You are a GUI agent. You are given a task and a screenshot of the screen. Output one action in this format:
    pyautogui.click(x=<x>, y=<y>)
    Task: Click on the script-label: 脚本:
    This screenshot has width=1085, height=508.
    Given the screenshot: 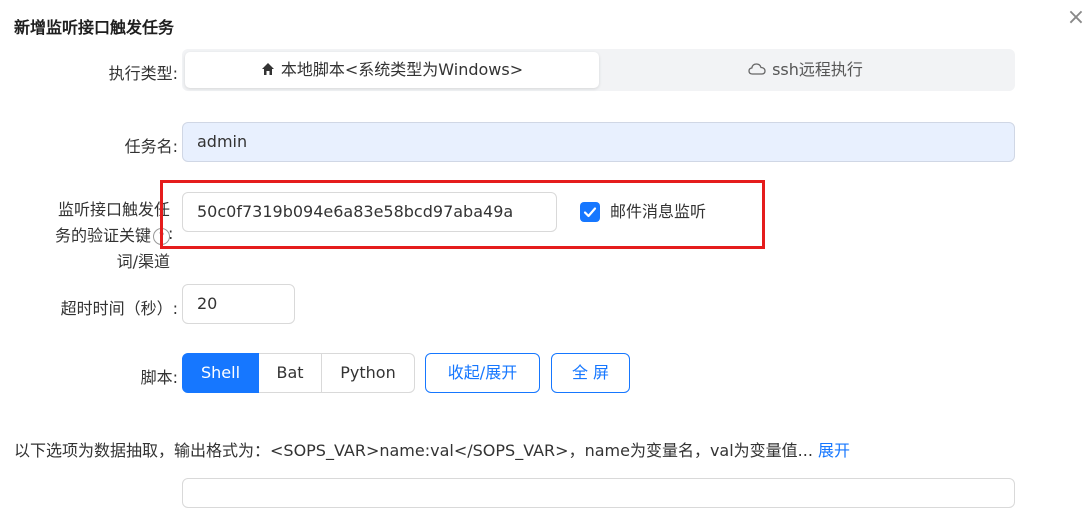 What is the action you would take?
    pyautogui.click(x=159, y=377)
    